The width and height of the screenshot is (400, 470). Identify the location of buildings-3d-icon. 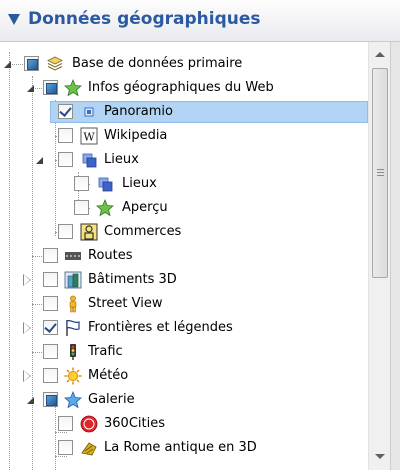
(73, 280).